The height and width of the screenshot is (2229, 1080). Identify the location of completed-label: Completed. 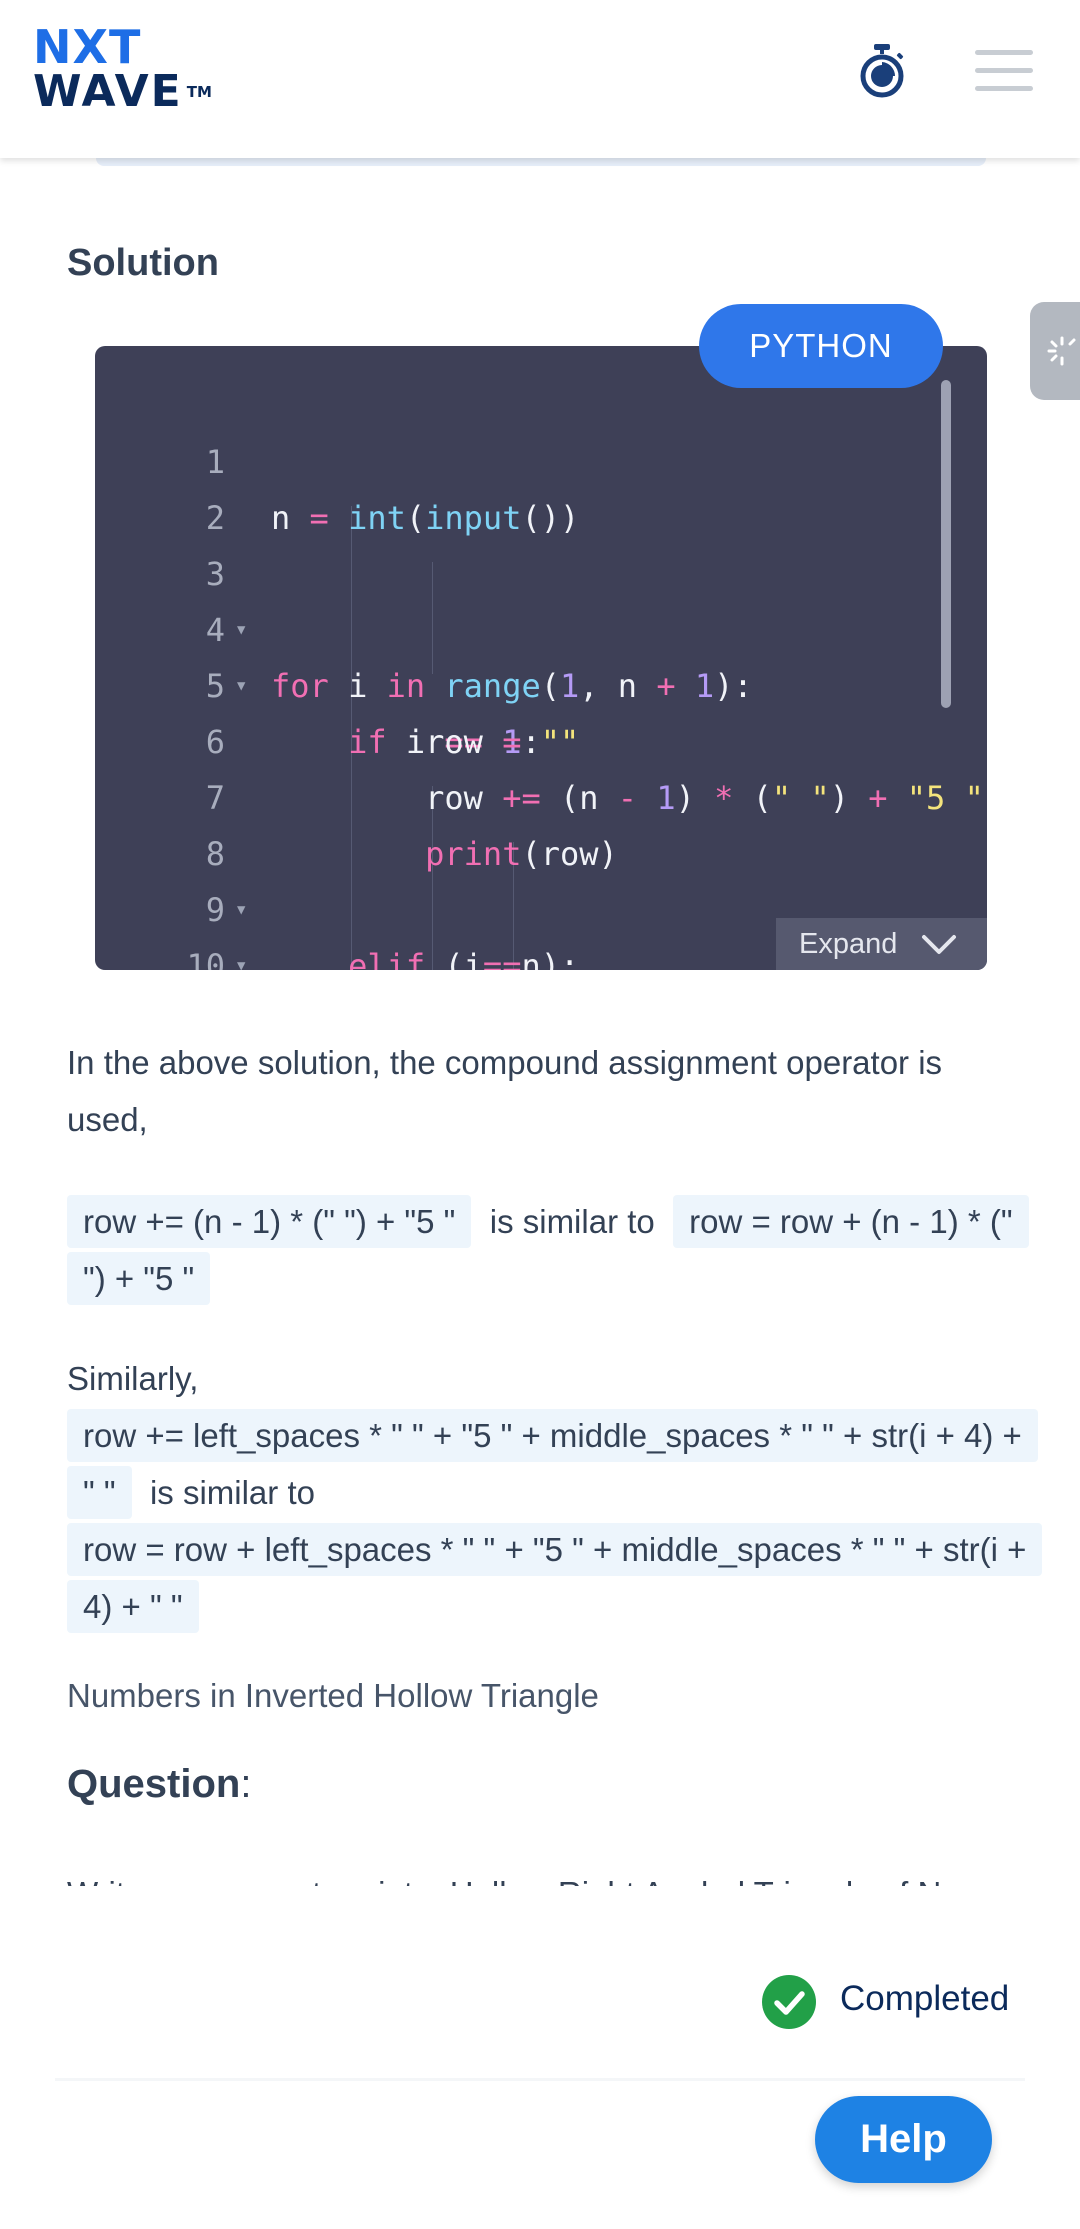
(925, 1998).